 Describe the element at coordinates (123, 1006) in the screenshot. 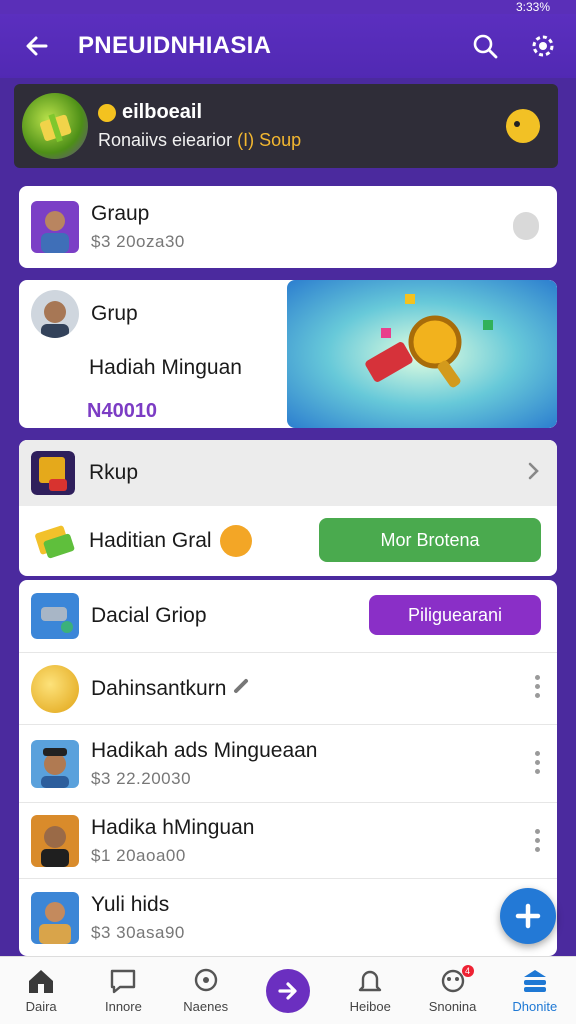

I see `nav-label: Innore` at that location.